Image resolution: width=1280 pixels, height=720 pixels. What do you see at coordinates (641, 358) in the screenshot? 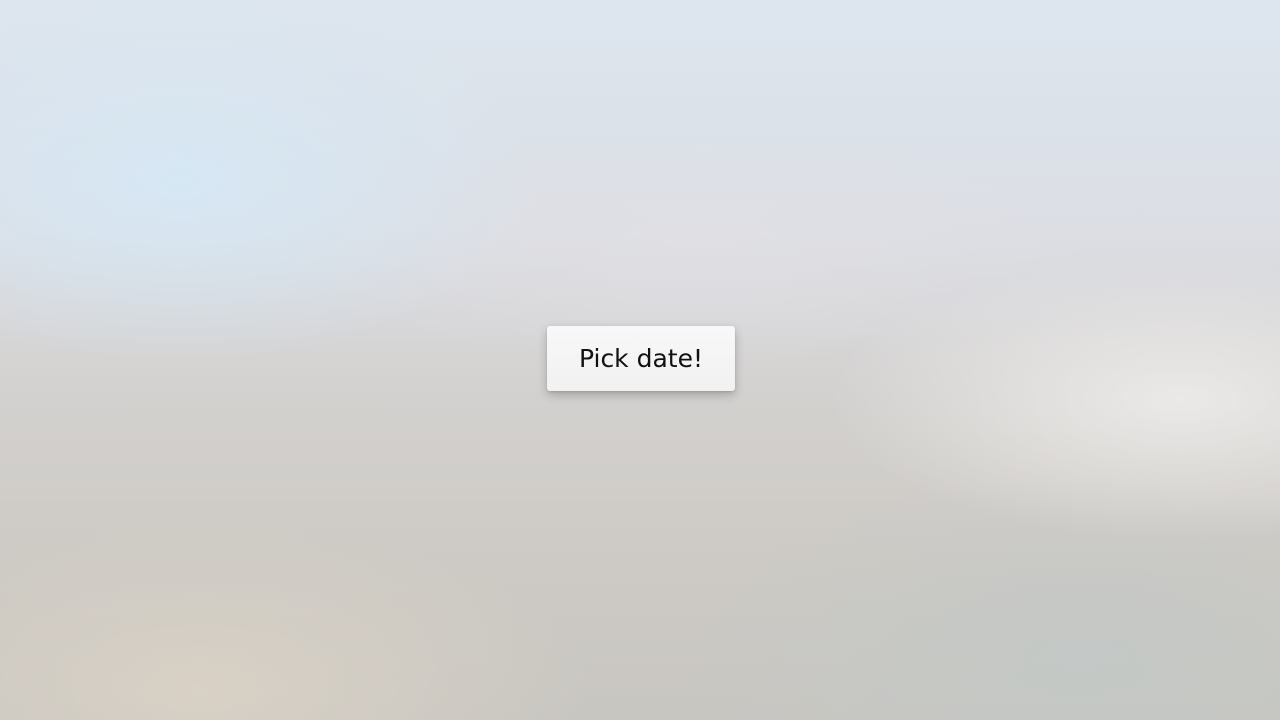
I see `pick-date-button: Pick date!` at bounding box center [641, 358].